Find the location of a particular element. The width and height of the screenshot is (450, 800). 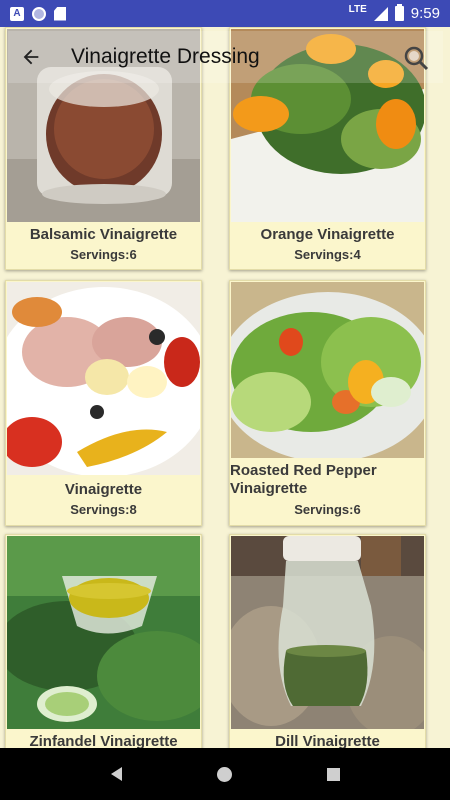

recipe-servings: Servings:4 is located at coordinates (327, 254).